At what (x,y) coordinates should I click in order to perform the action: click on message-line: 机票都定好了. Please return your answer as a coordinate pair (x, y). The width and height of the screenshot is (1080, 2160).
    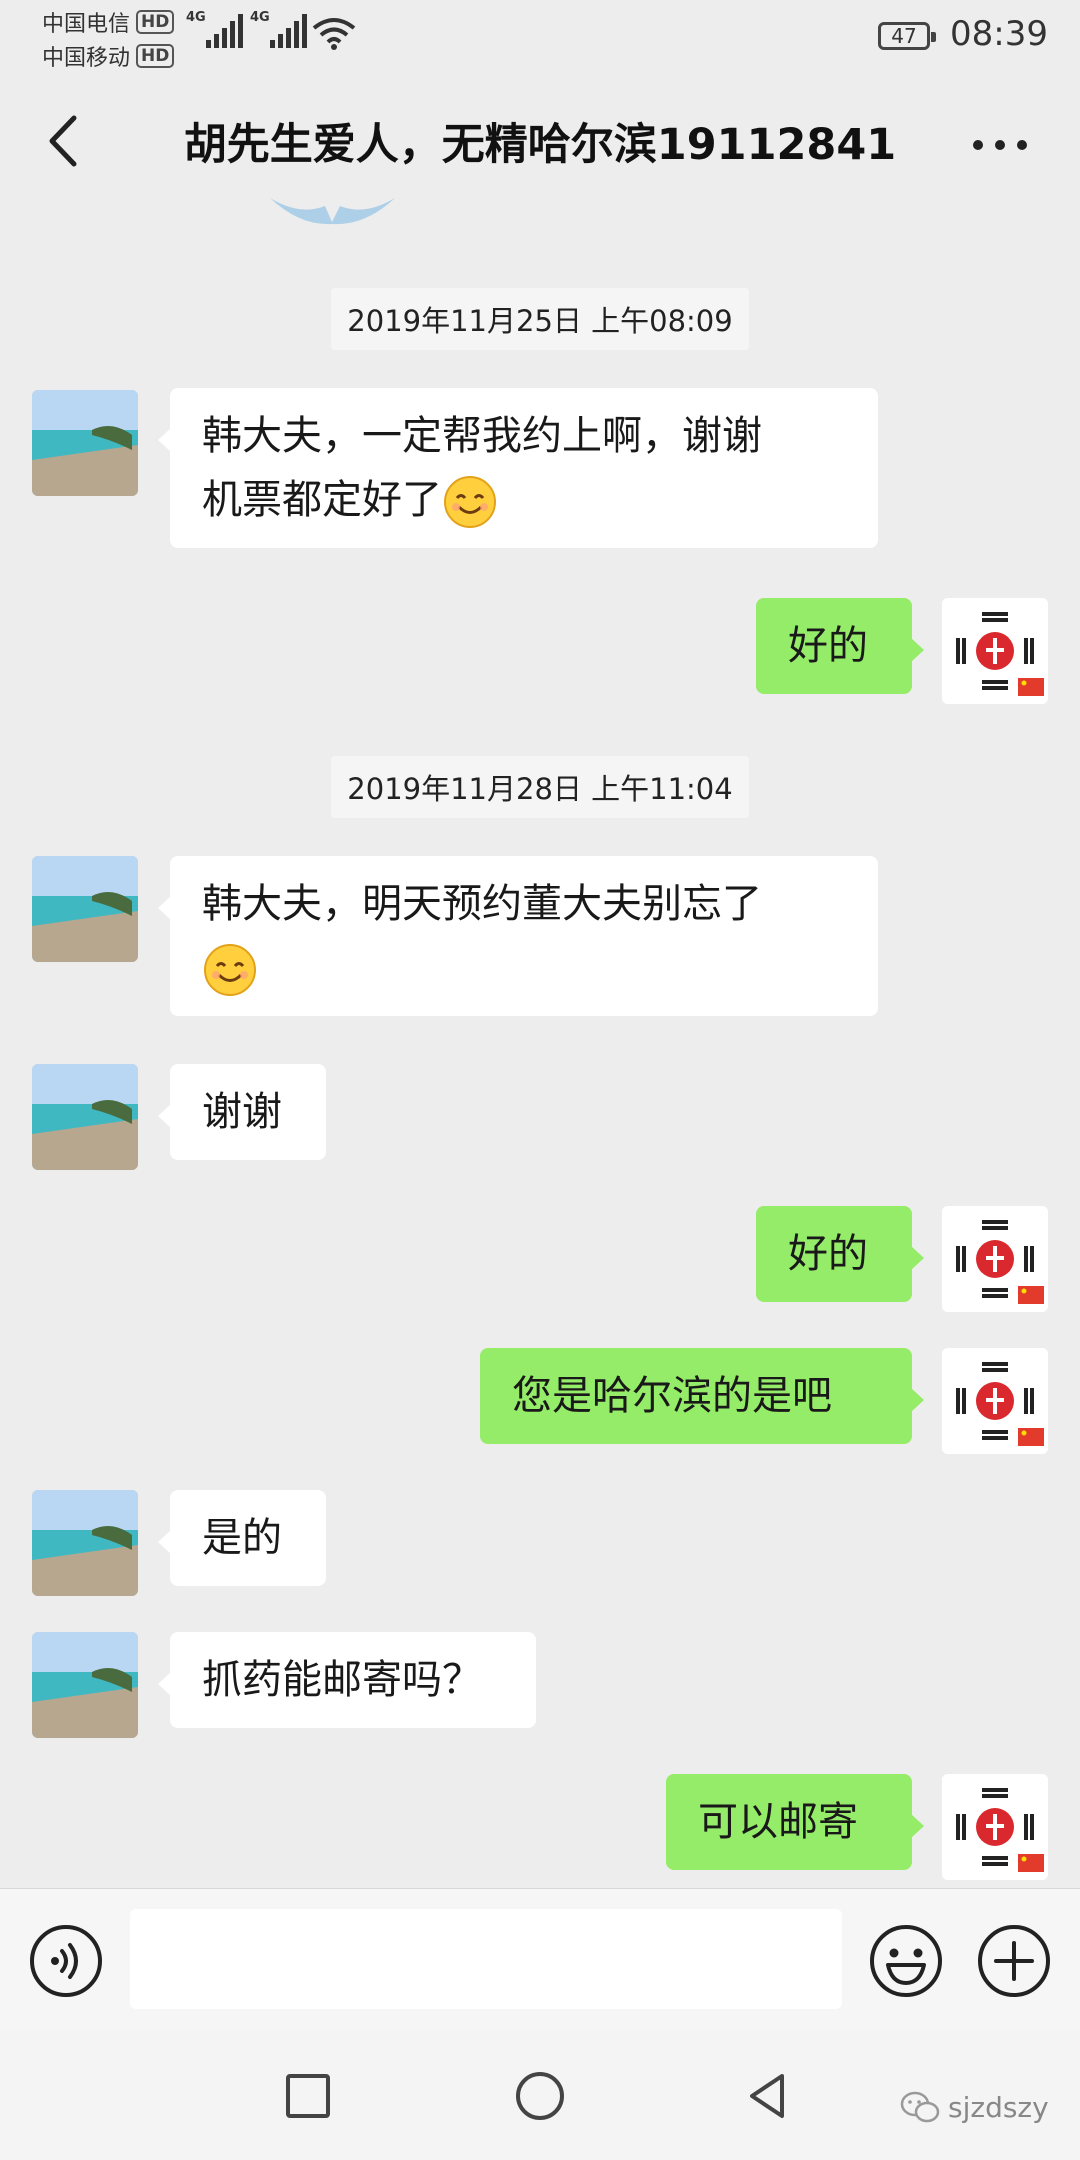
    Looking at the image, I should click on (322, 500).